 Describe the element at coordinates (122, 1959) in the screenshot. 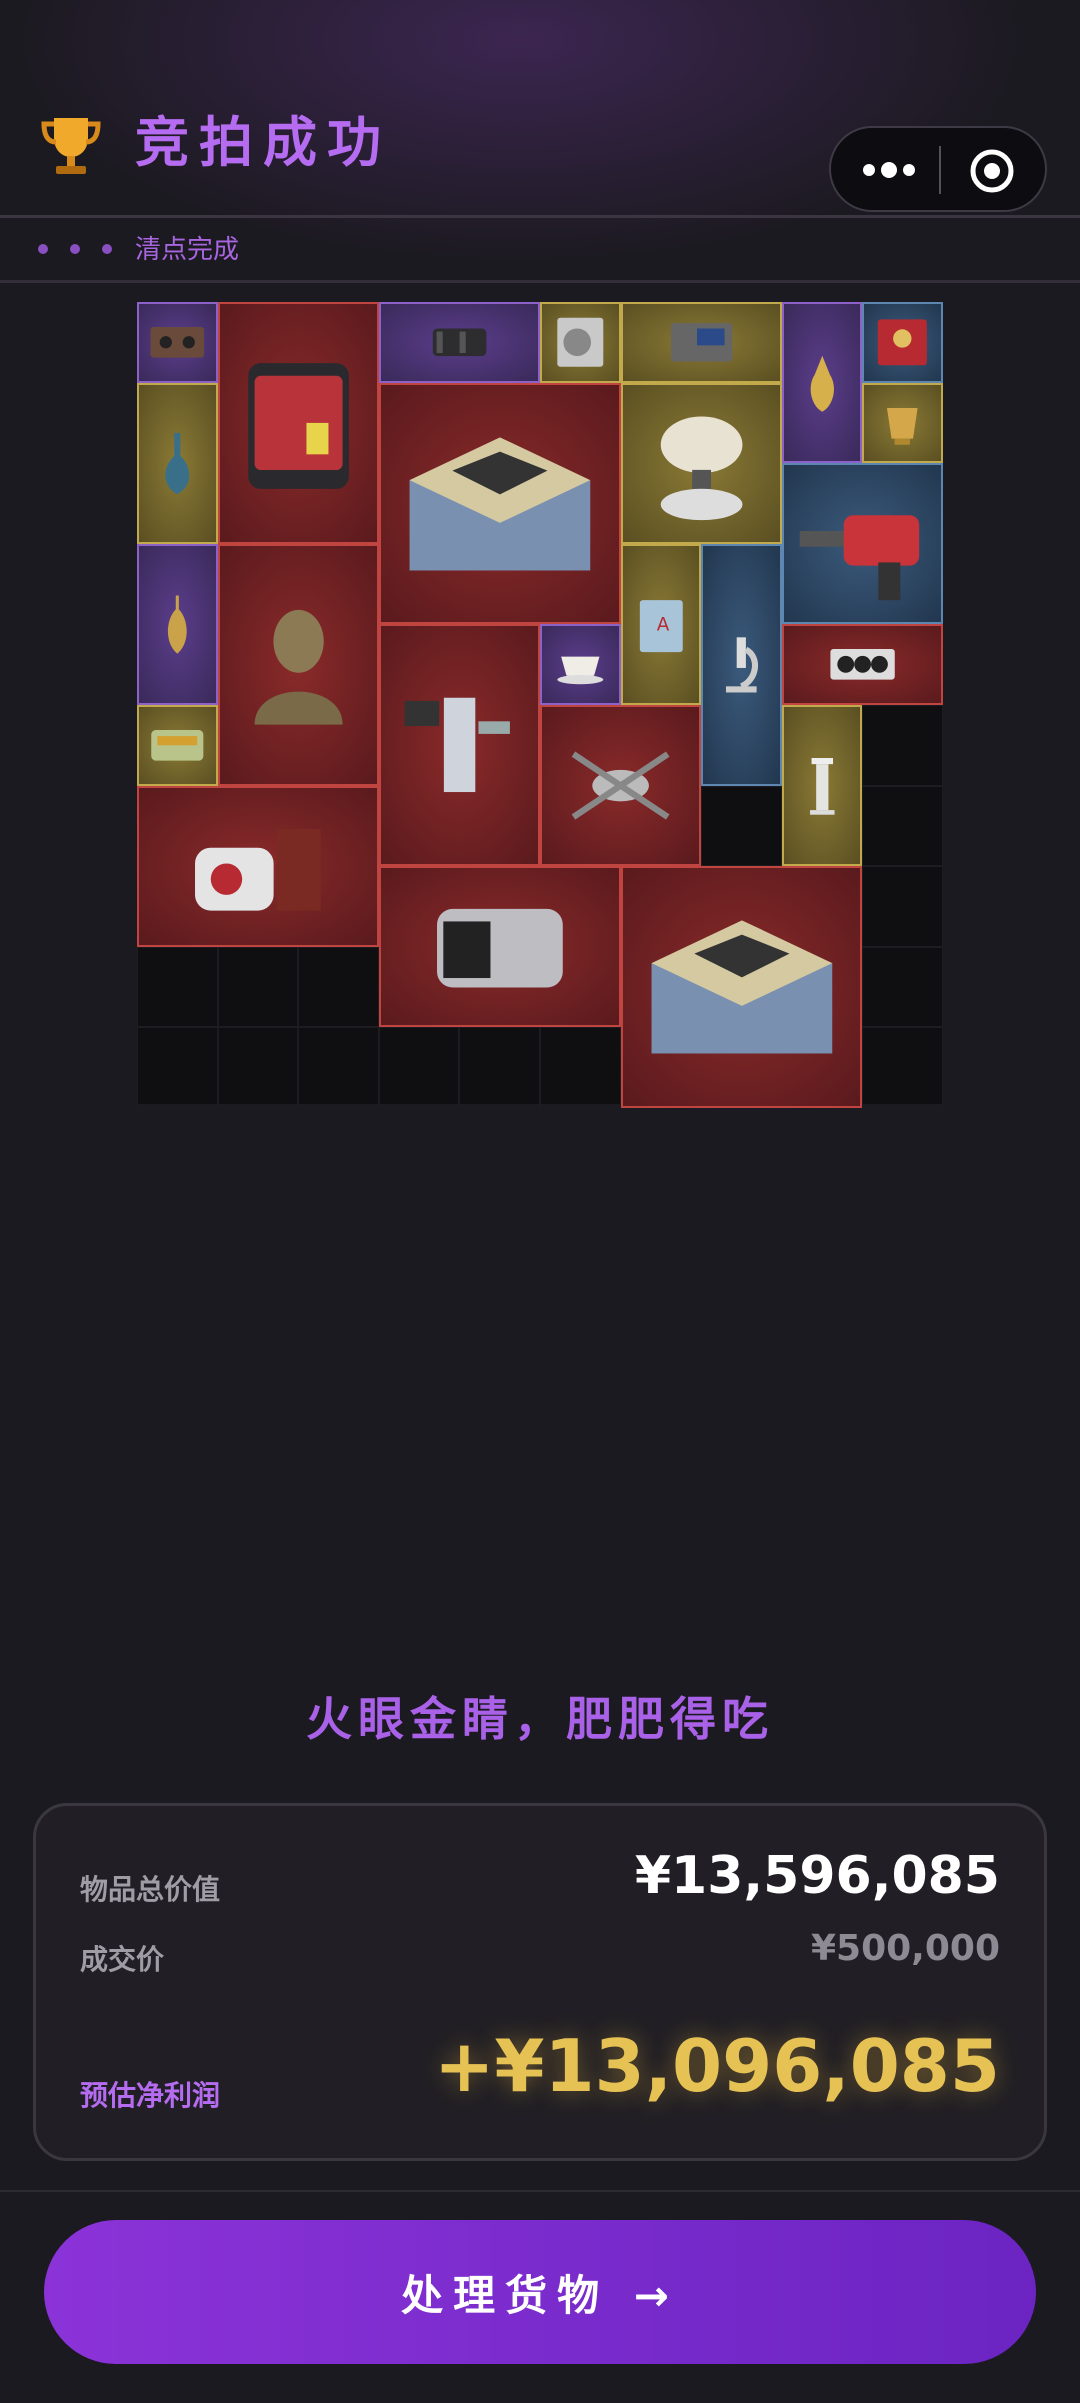

I see `deal-price-label: 成交价` at that location.